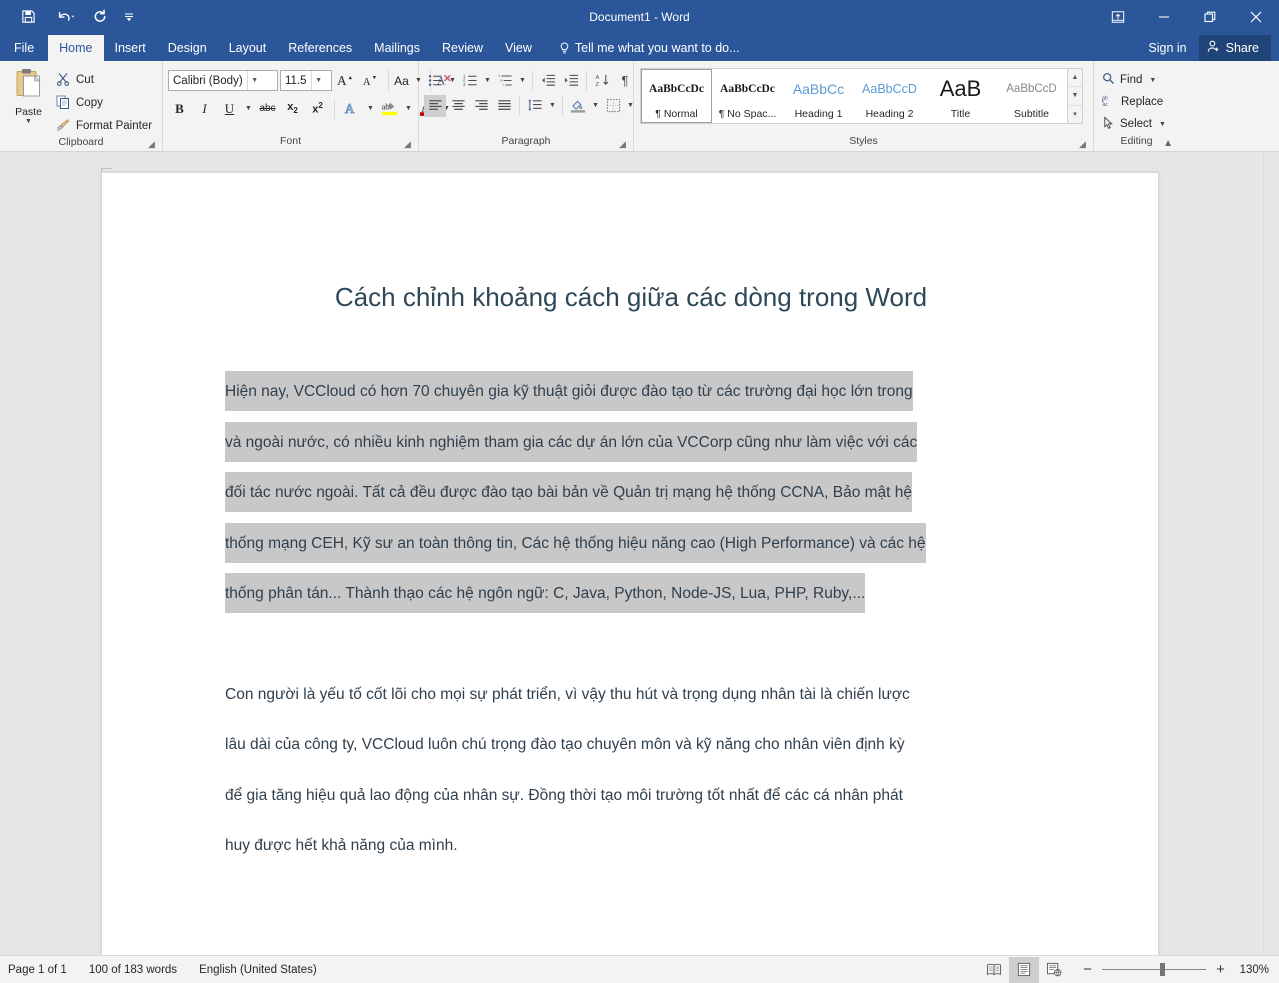 Image resolution: width=1279 pixels, height=983 pixels. What do you see at coordinates (1234, 48) in the screenshot?
I see `share-button: Share` at bounding box center [1234, 48].